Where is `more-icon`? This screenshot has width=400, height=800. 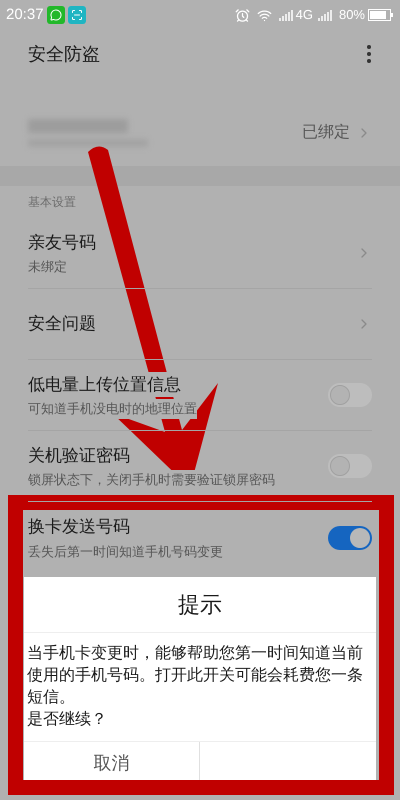
more-icon is located at coordinates (369, 54).